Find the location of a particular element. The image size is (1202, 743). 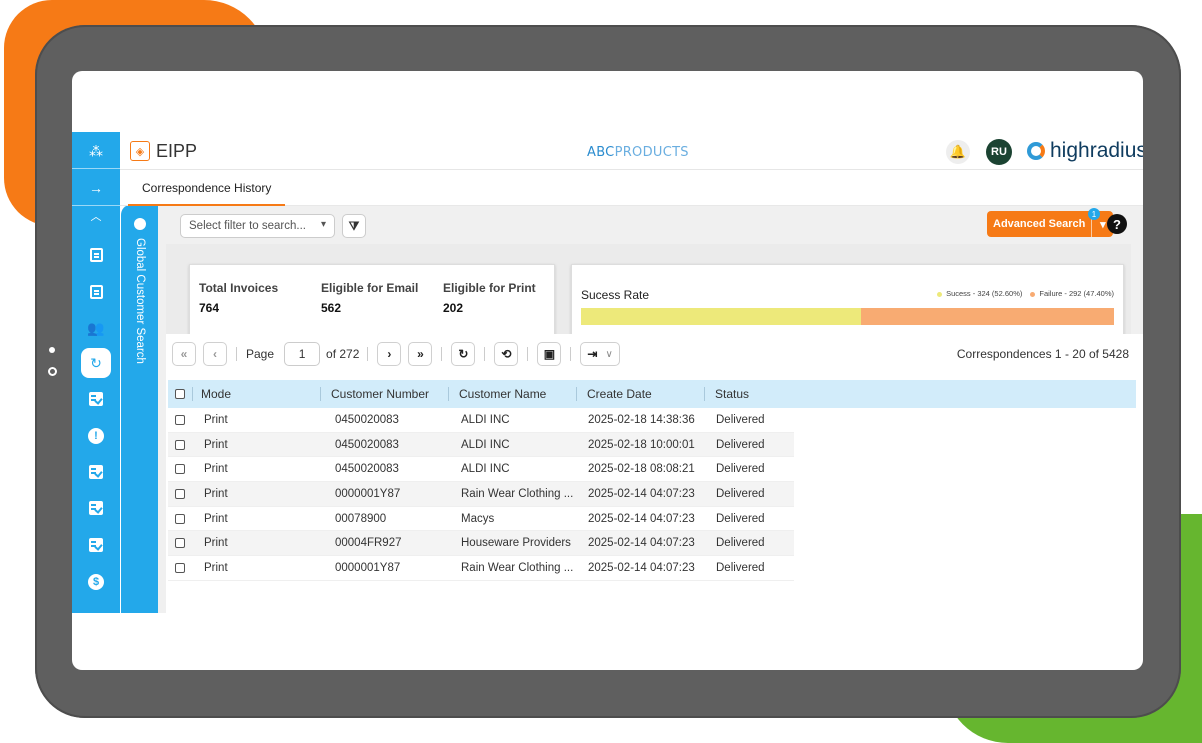

sidebar-item-expand: → is located at coordinates (96, 188).